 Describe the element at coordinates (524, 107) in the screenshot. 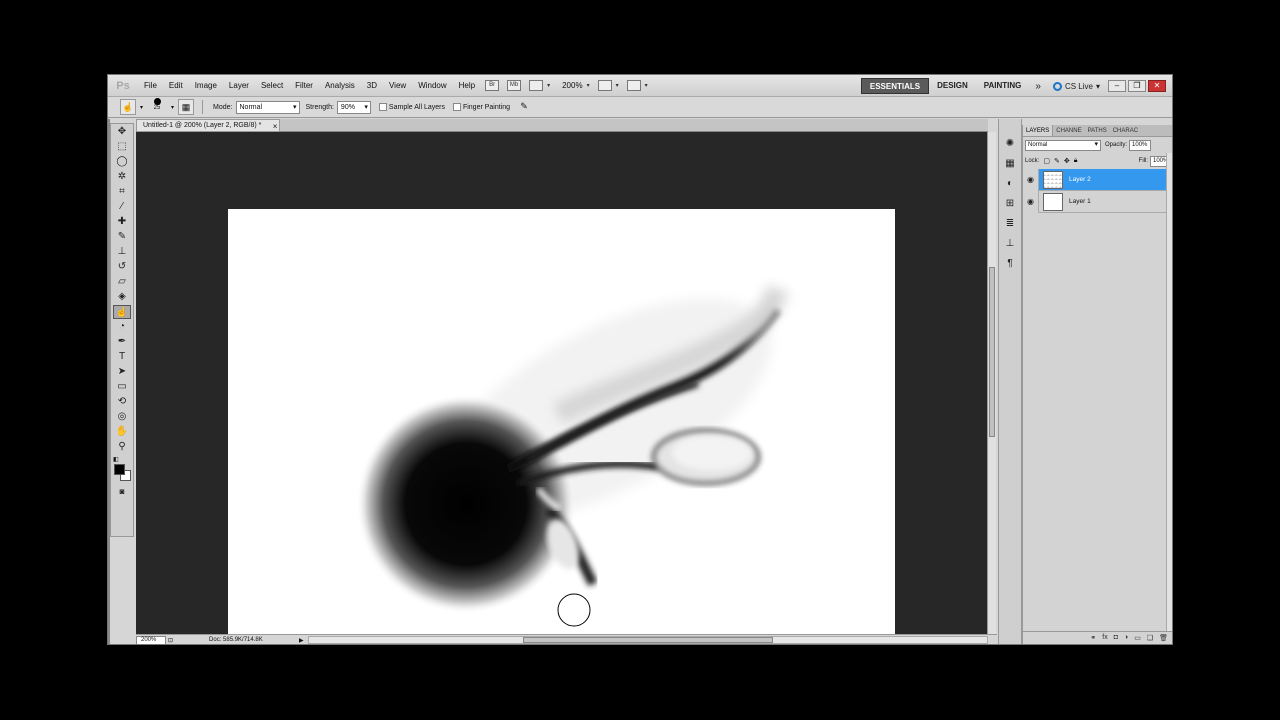

I see `pressure-icon: ✎` at that location.